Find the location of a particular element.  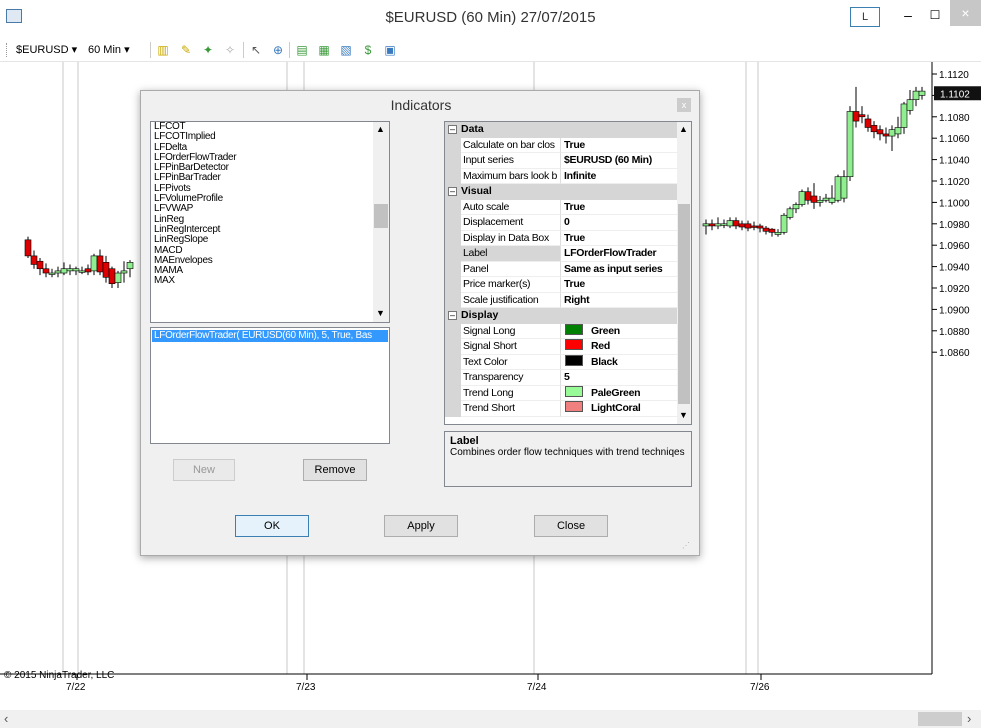

ok-button: OK is located at coordinates (272, 526).